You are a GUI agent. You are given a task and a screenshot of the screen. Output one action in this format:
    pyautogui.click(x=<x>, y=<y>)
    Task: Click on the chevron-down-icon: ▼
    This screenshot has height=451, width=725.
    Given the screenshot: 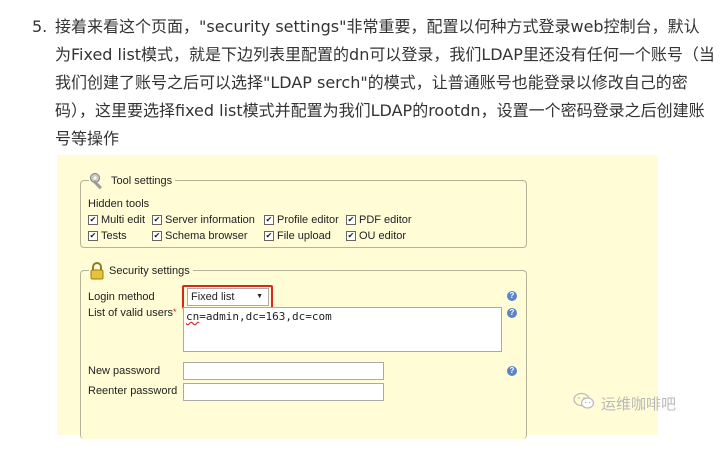 What is the action you would take?
    pyautogui.click(x=259, y=296)
    